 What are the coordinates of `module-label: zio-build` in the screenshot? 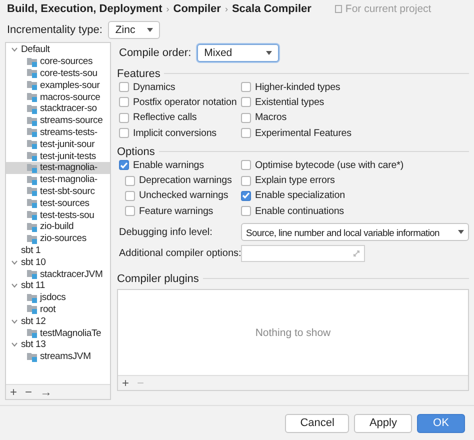 It's located at (57, 226).